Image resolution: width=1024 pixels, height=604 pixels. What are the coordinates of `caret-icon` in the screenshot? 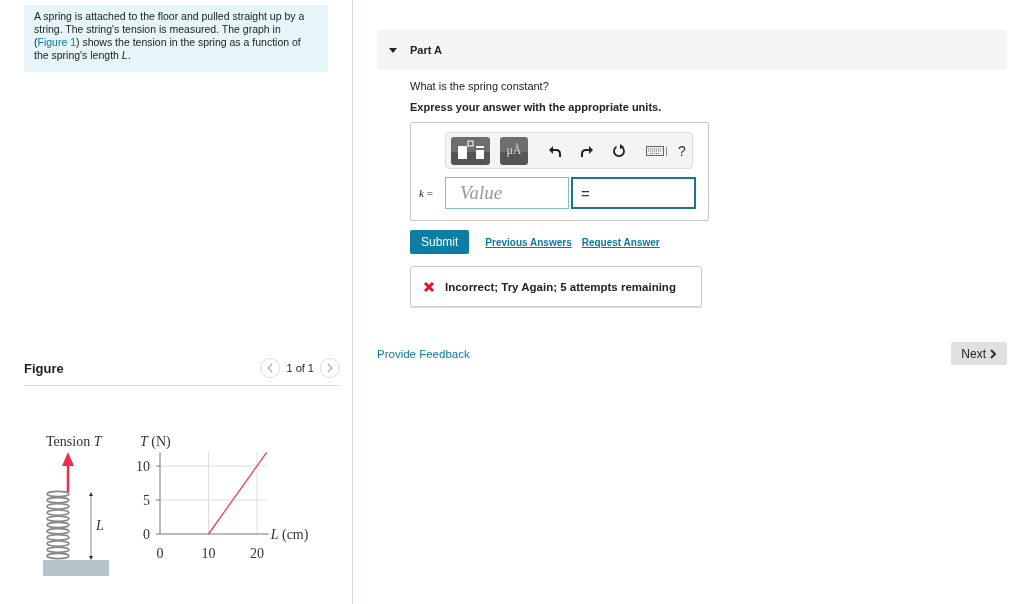 It's located at (393, 50).